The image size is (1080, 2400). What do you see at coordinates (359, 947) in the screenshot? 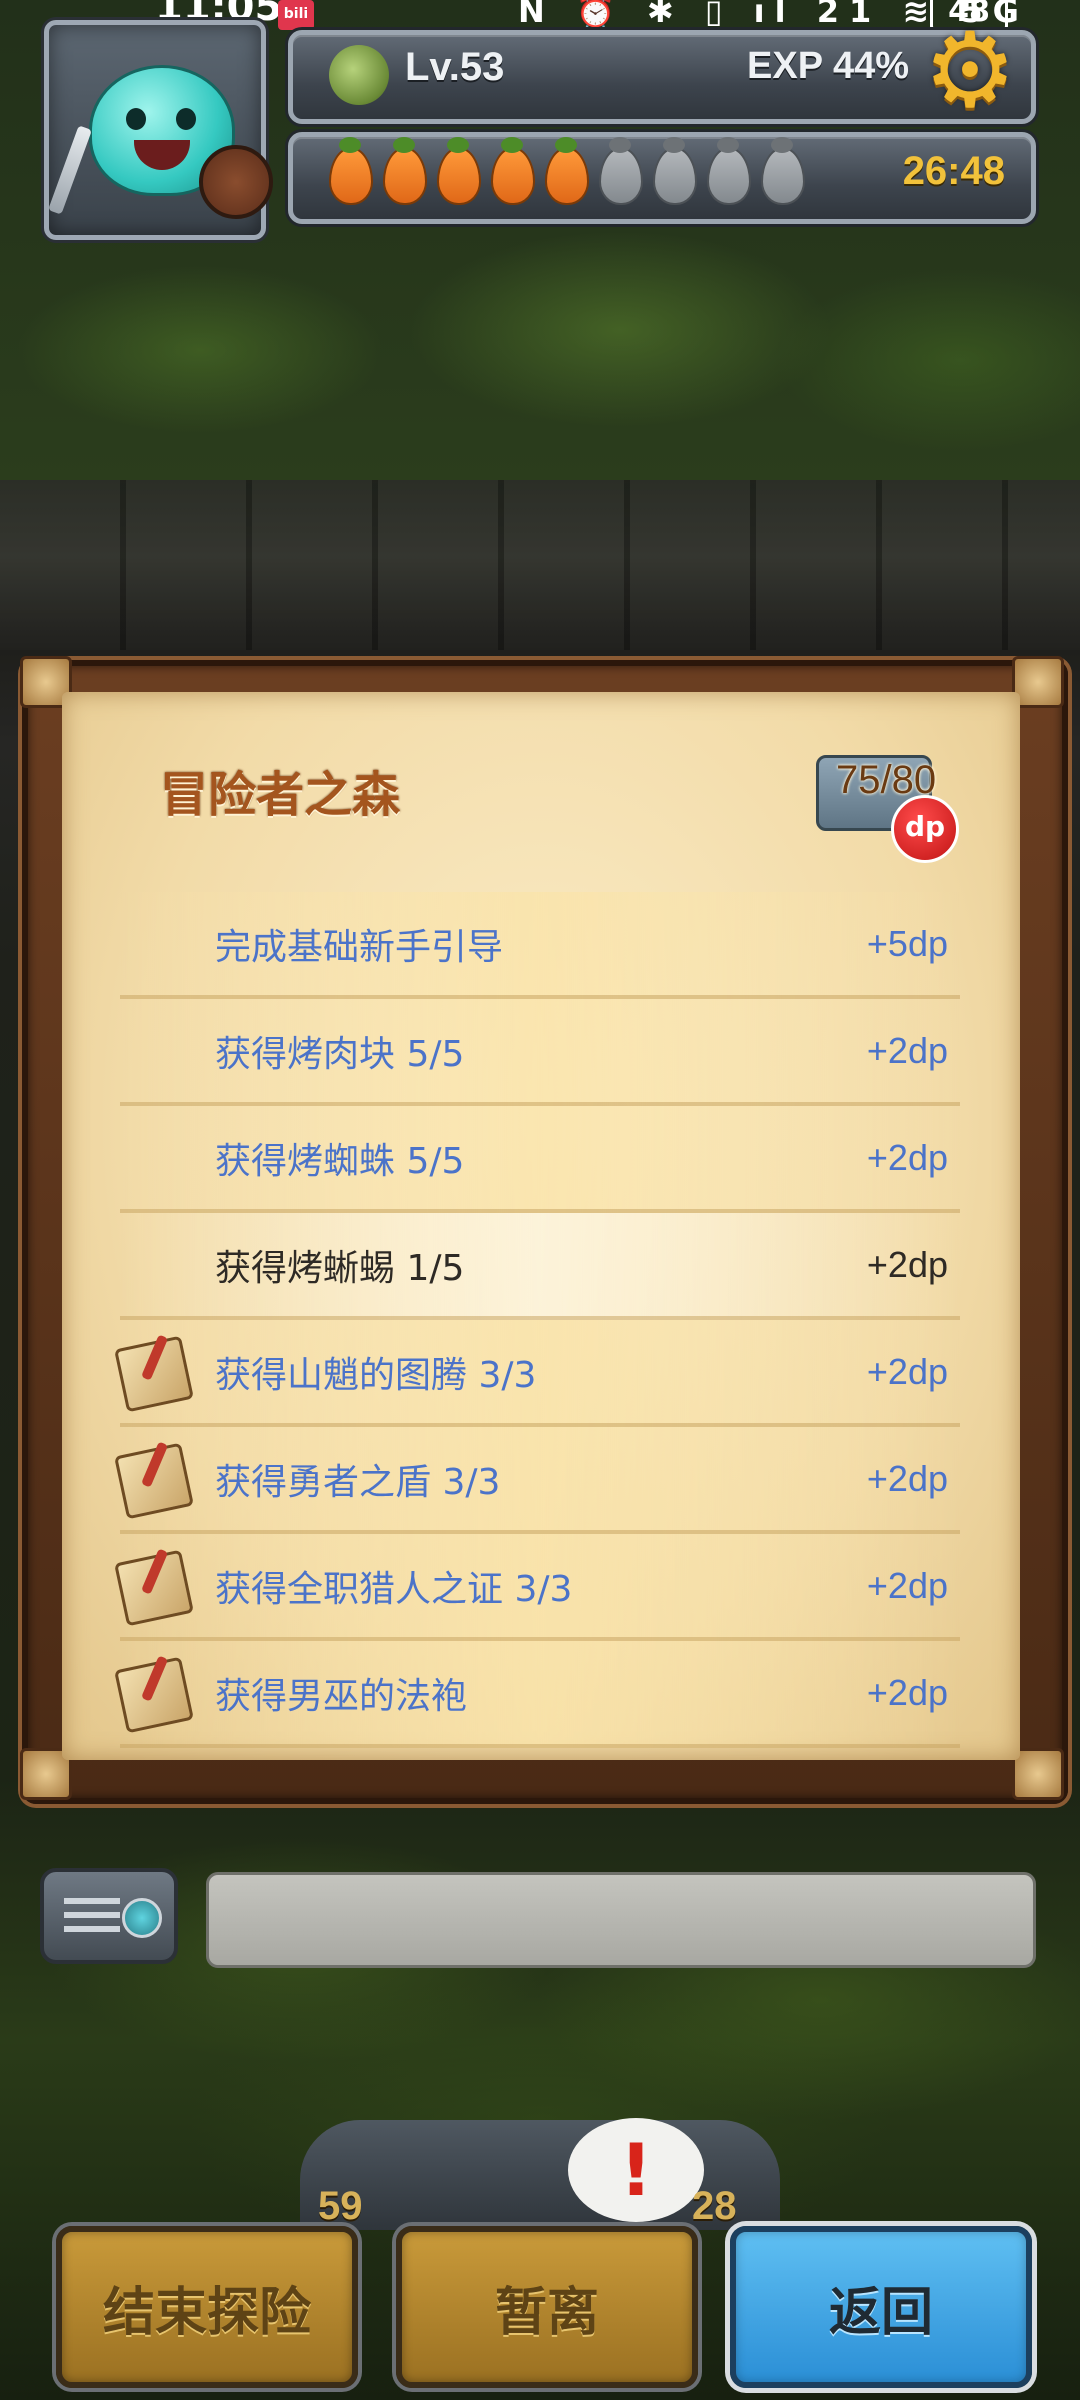
I see `task-label: 完成基础新手引导` at bounding box center [359, 947].